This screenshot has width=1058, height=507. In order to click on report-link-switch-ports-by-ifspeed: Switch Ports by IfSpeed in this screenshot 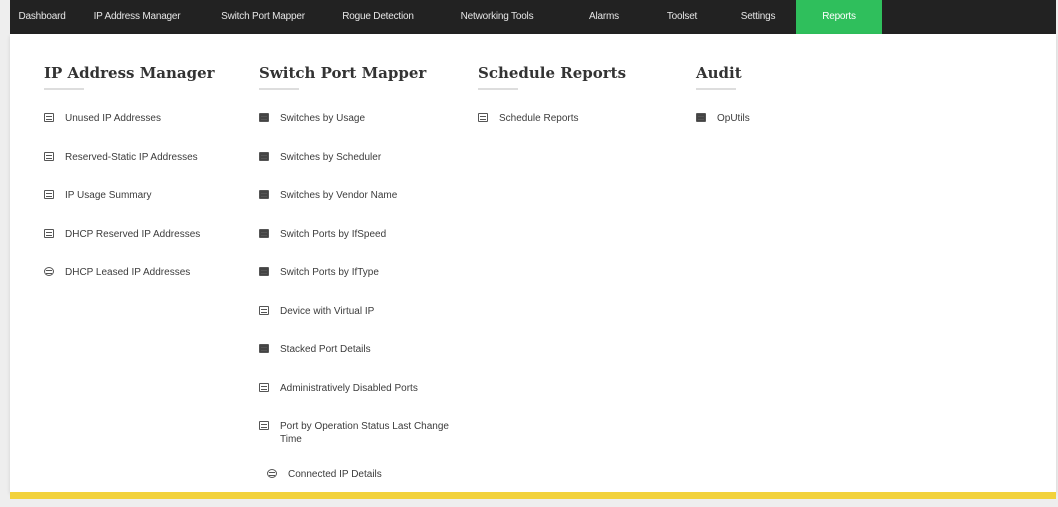, I will do `click(364, 247)`.